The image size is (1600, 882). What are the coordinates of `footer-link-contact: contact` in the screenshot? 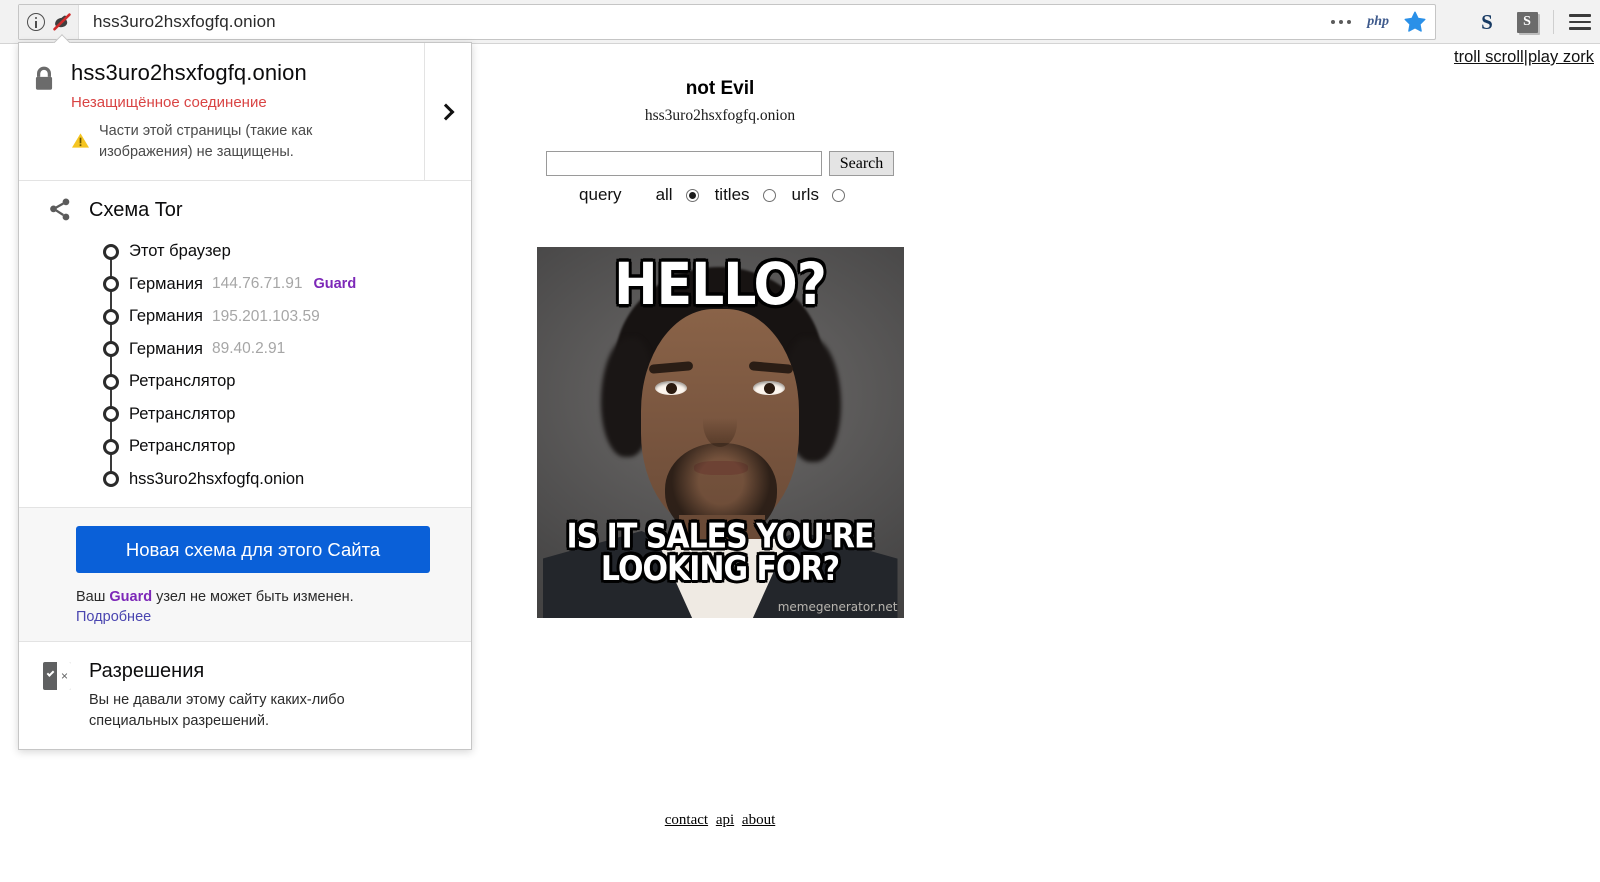 It's located at (686, 820).